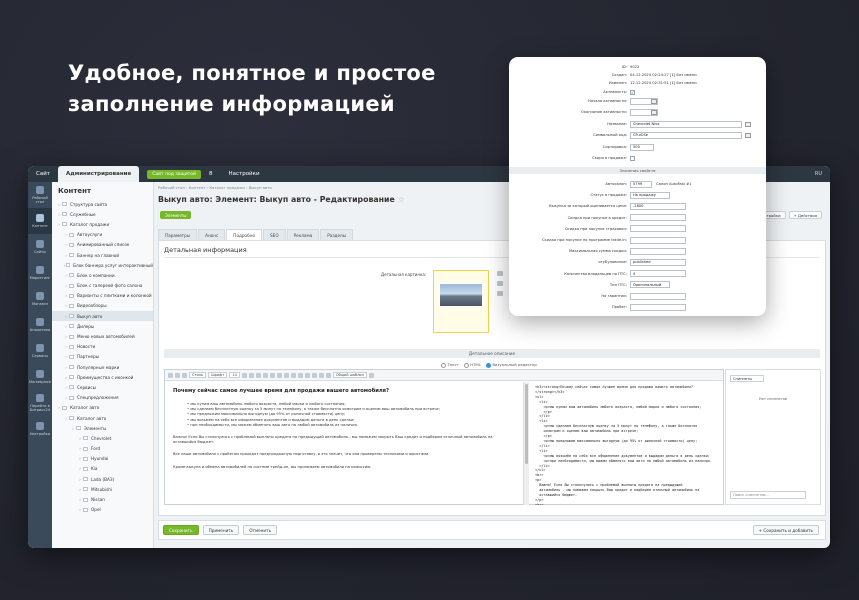  Describe the element at coordinates (658, 206) in the screenshot. I see `property-input: -2800` at that location.